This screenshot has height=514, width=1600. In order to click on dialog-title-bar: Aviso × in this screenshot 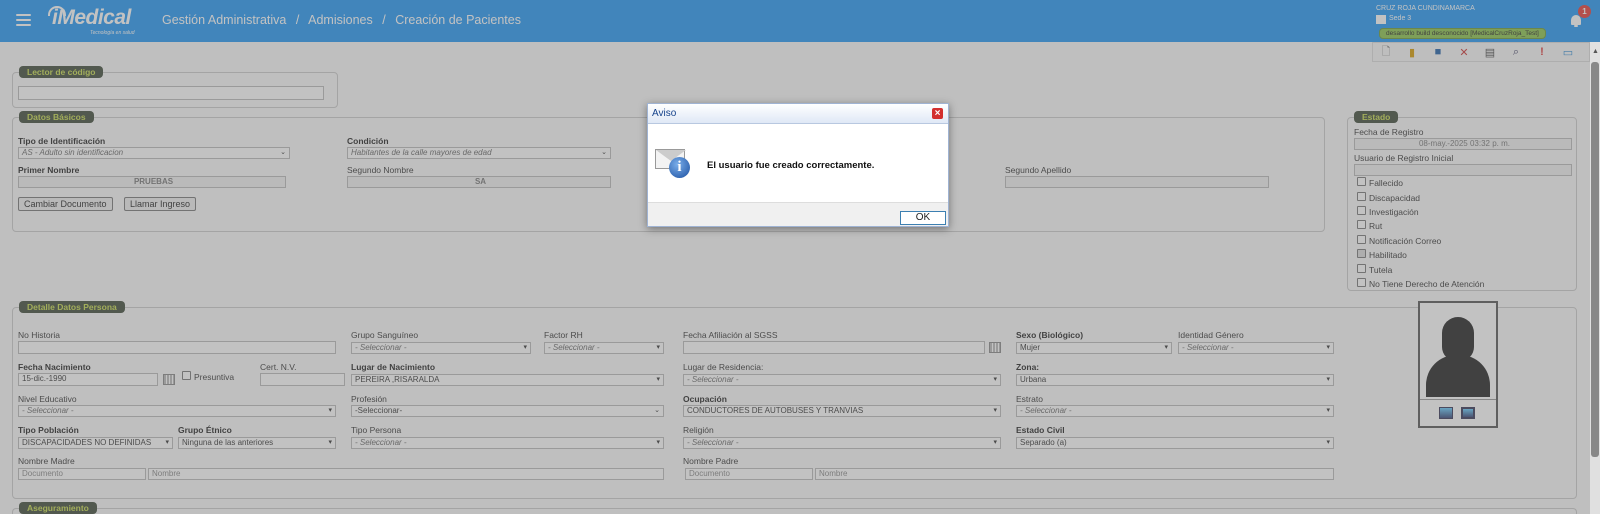, I will do `click(798, 114)`.